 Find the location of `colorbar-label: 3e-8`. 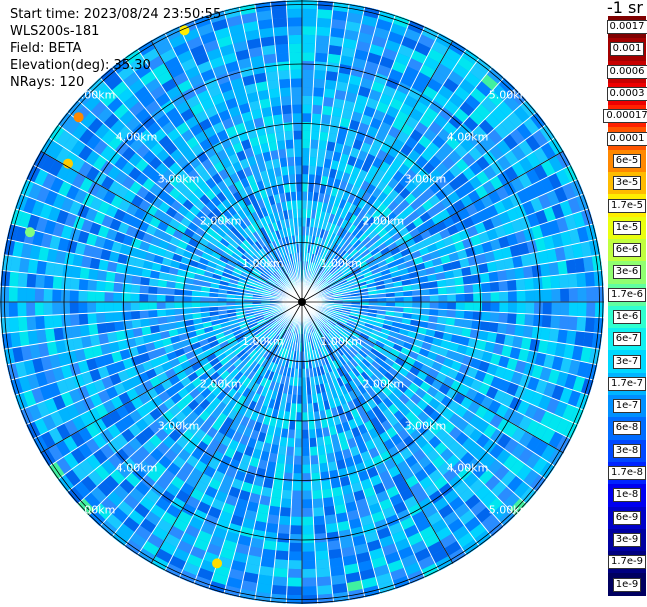

colorbar-label: 3e-8 is located at coordinates (627, 450).